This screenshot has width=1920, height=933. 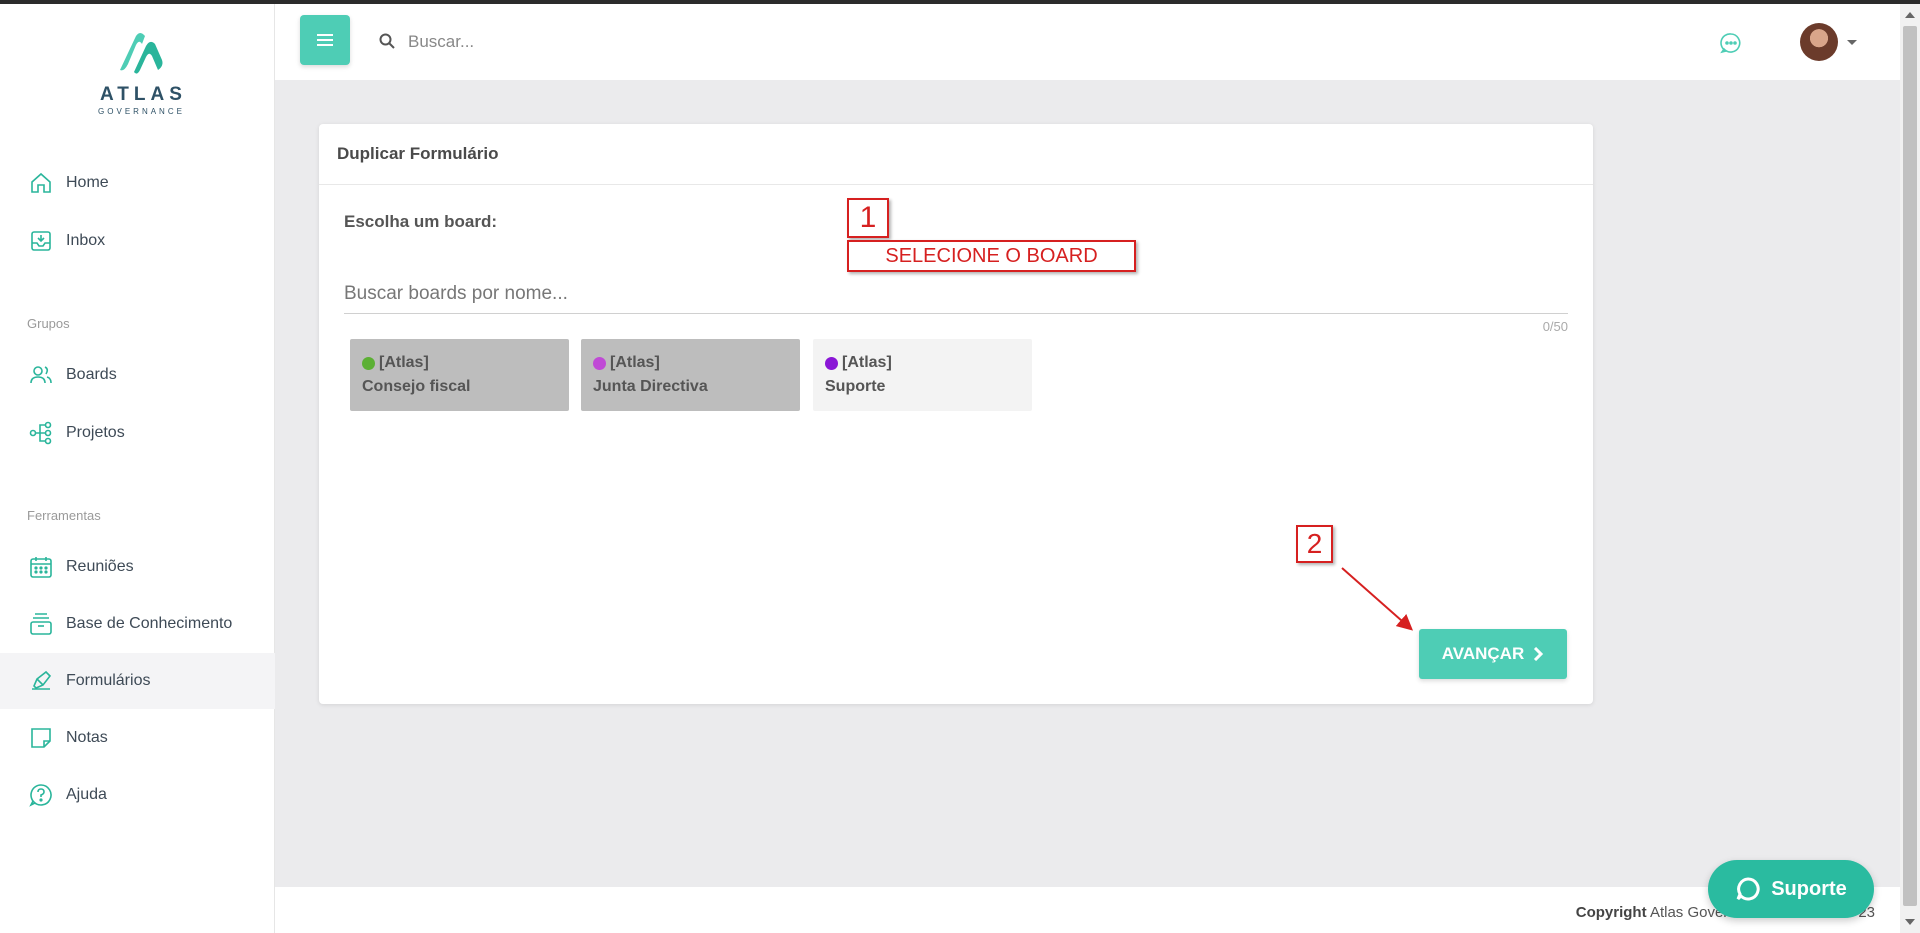 I want to click on global-search-input, so click(x=708, y=42).